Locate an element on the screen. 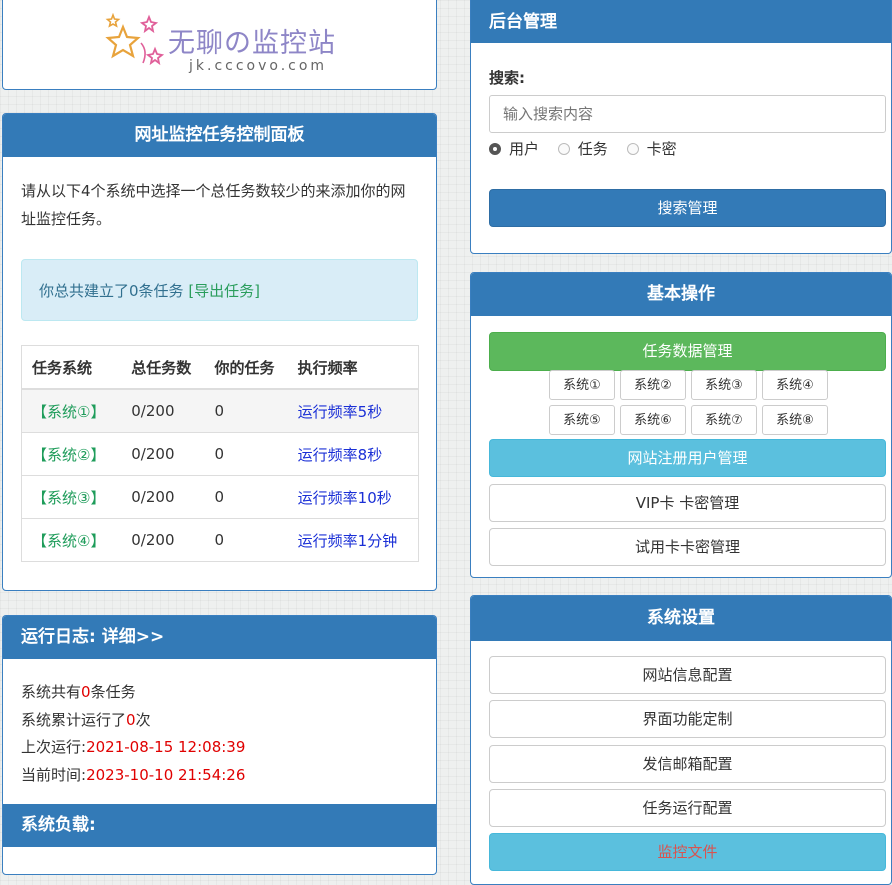 Image resolution: width=892 pixels, height=885 pixels. task-count-text: 你总共建立了0条任务 is located at coordinates (114, 291).